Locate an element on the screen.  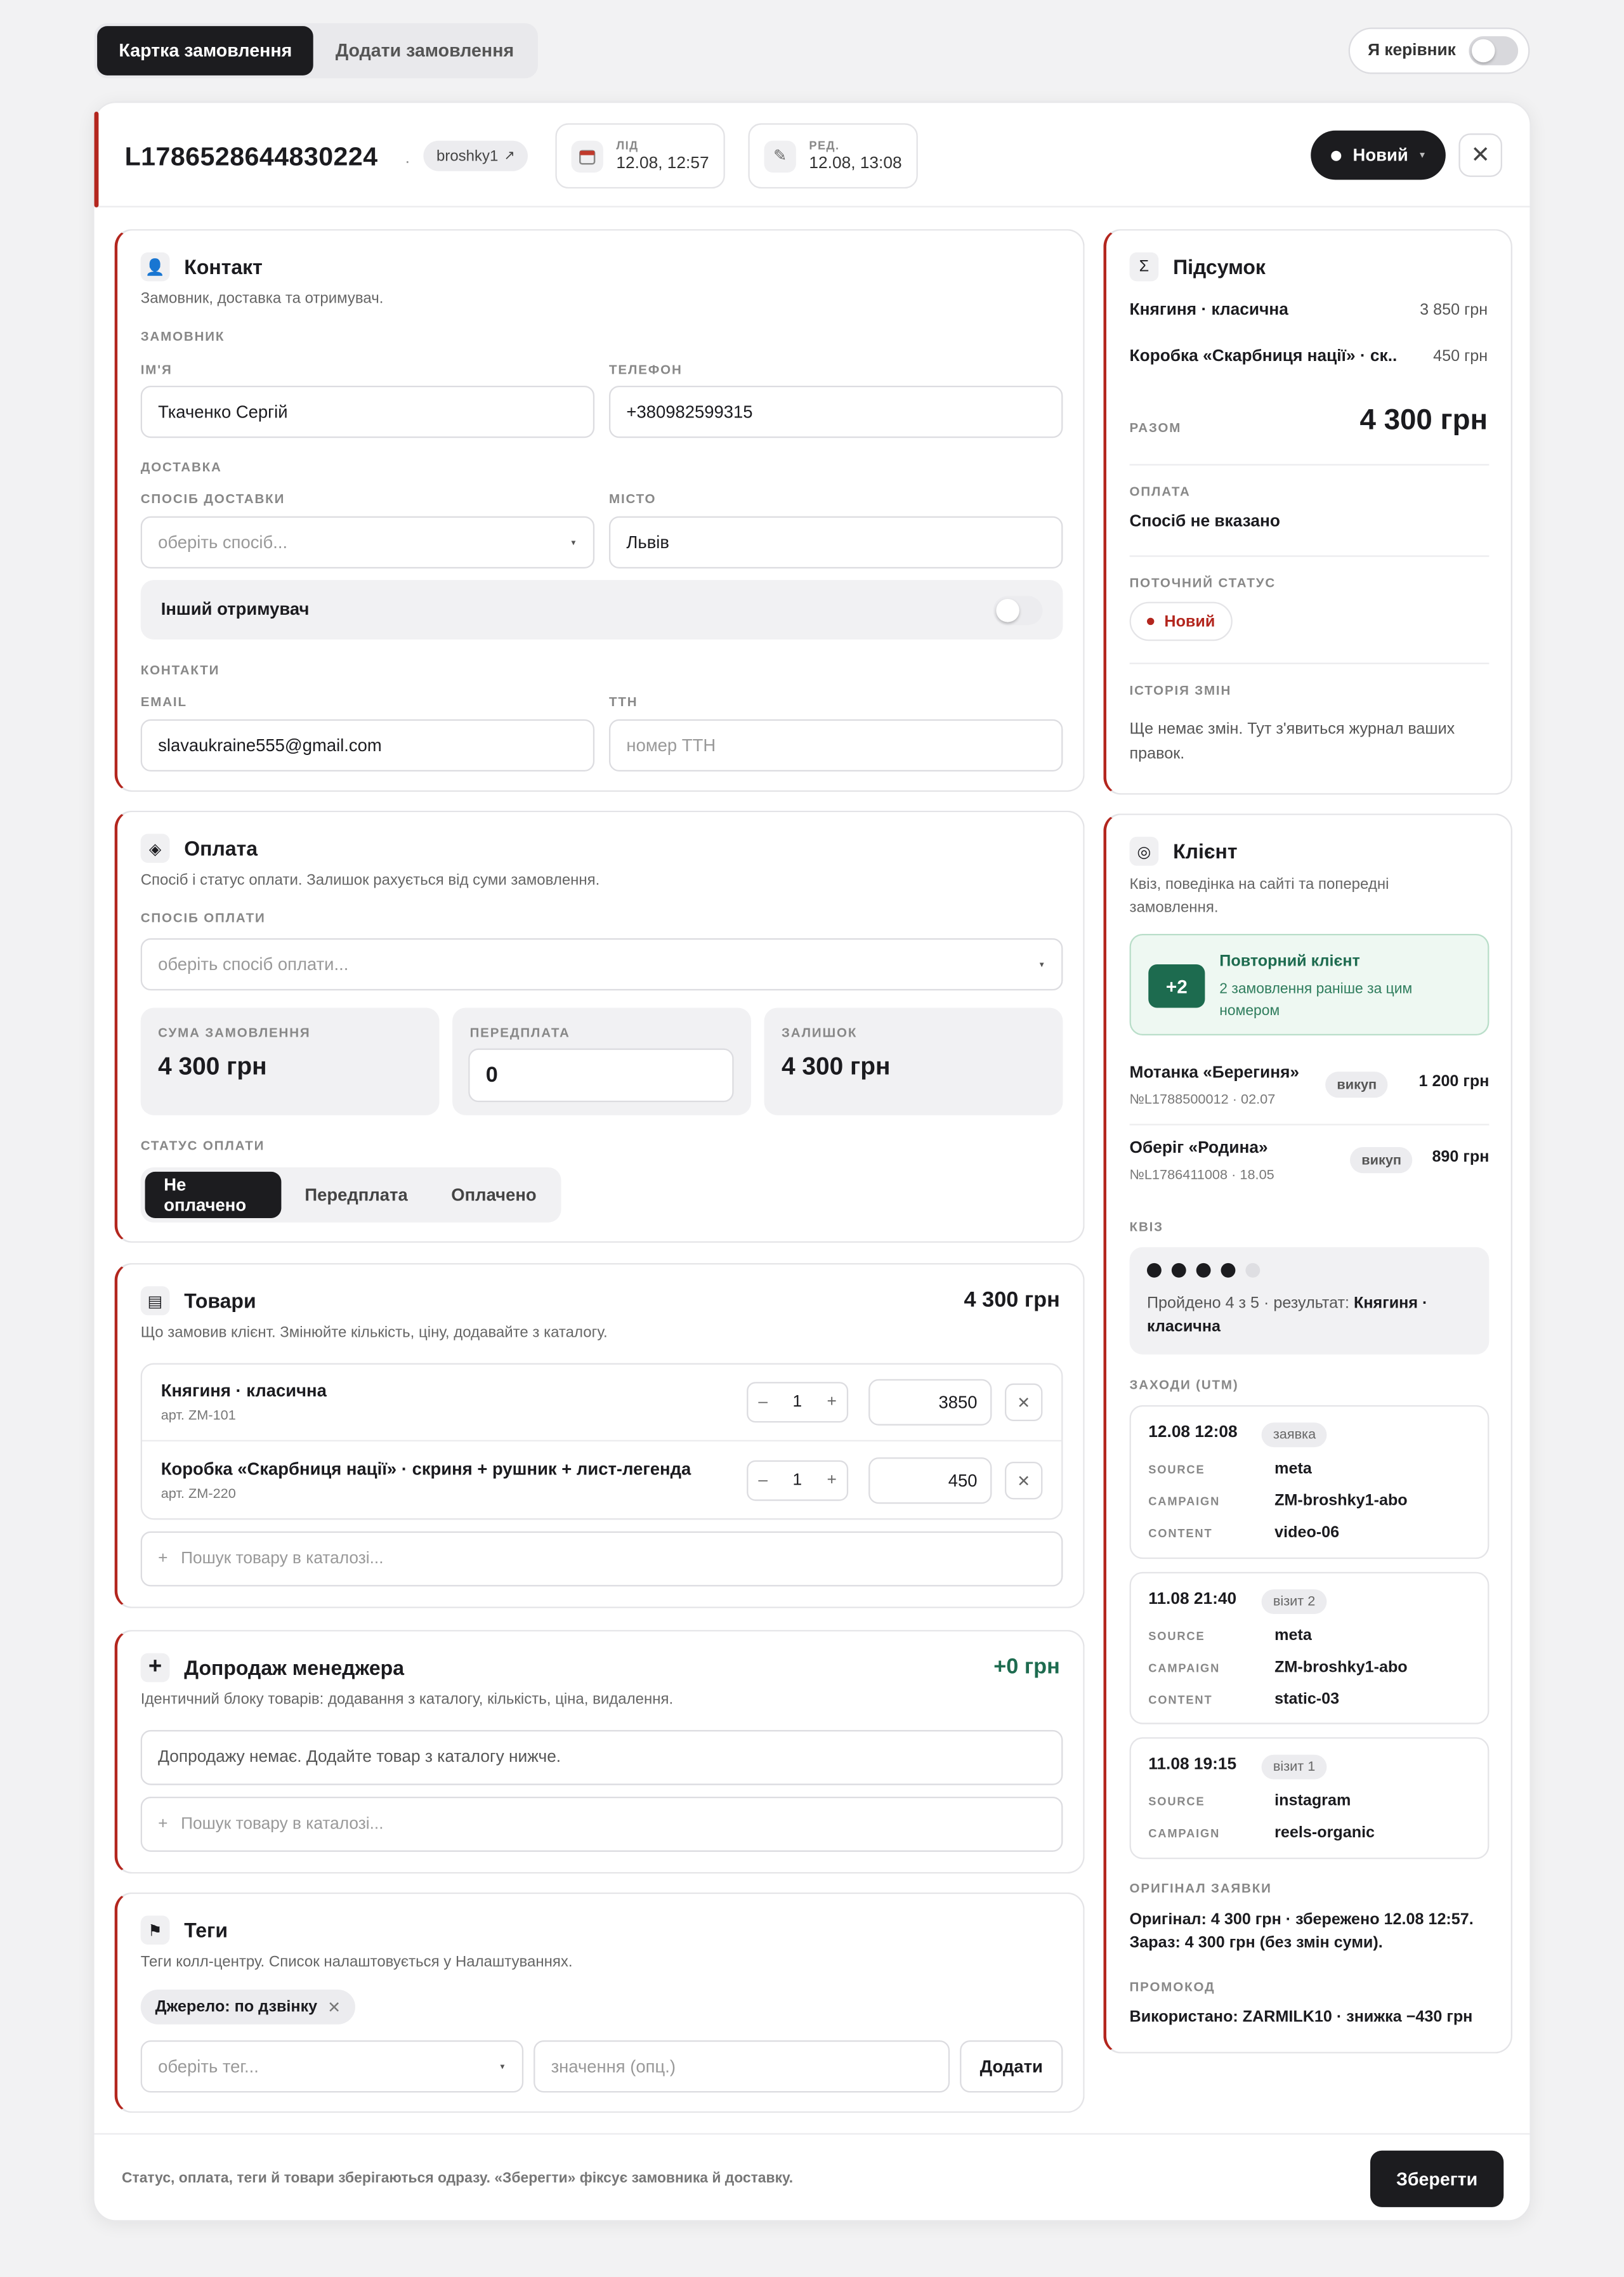
item-name: Княгиня · класична is located at coordinates (243, 1390).